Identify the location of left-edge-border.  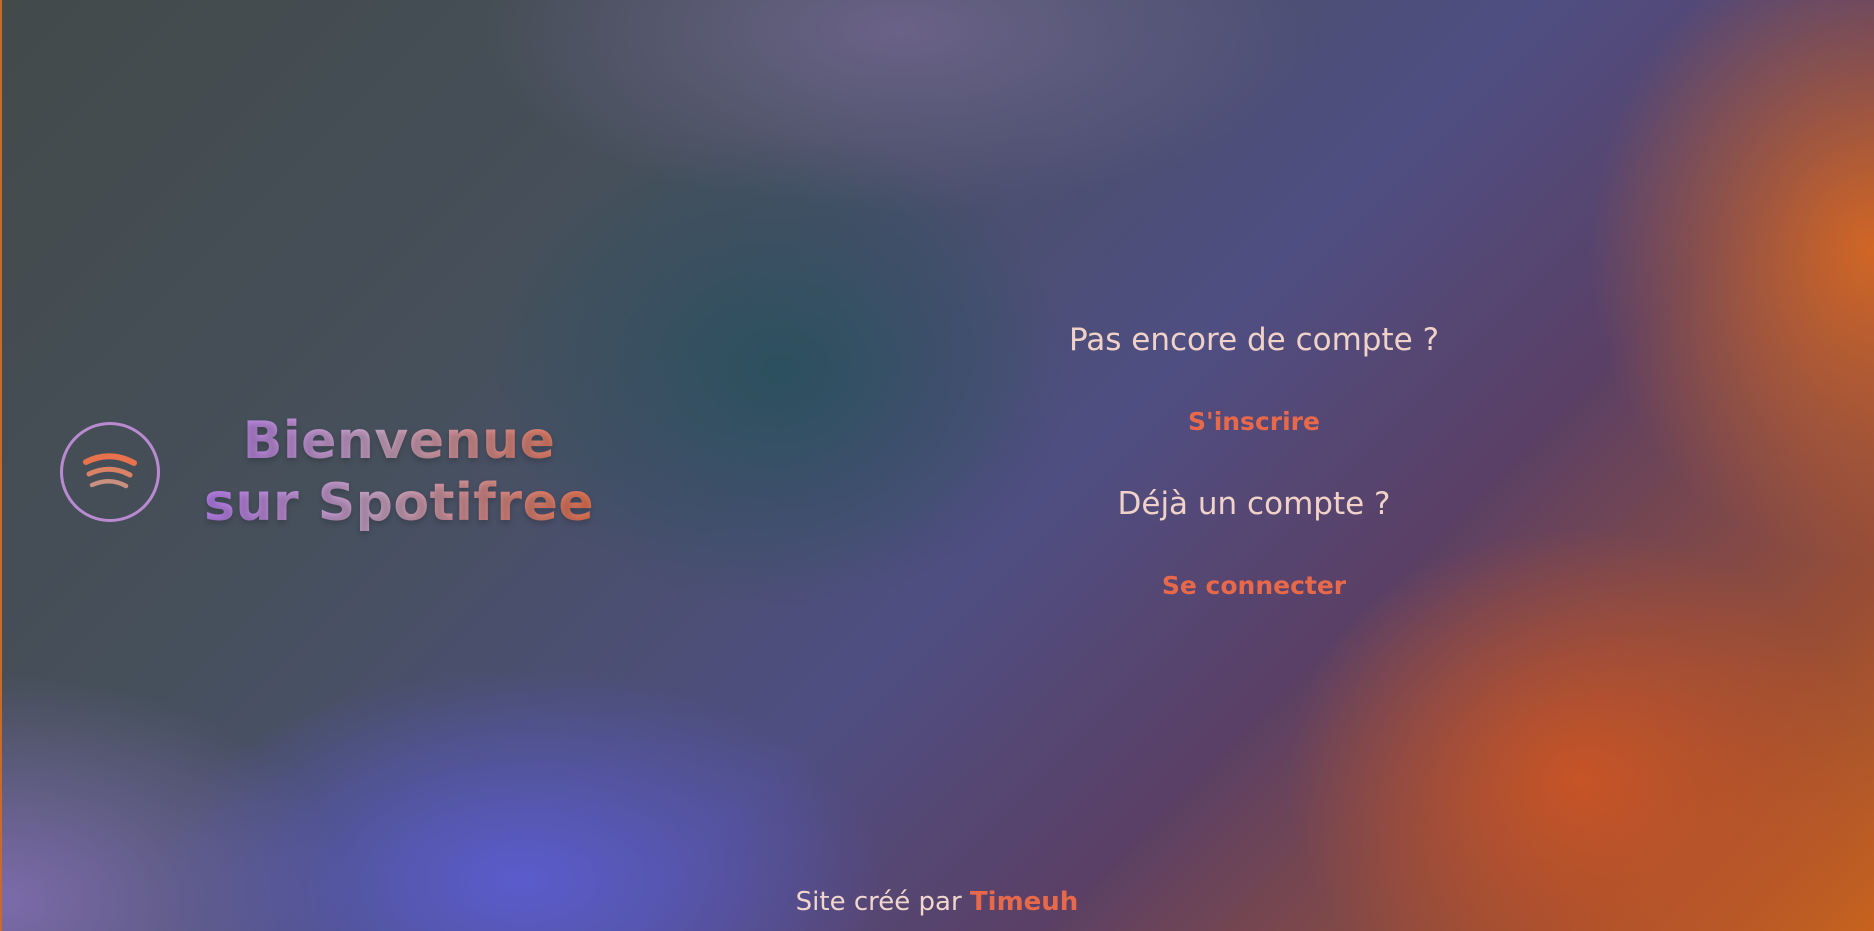
(1, 465).